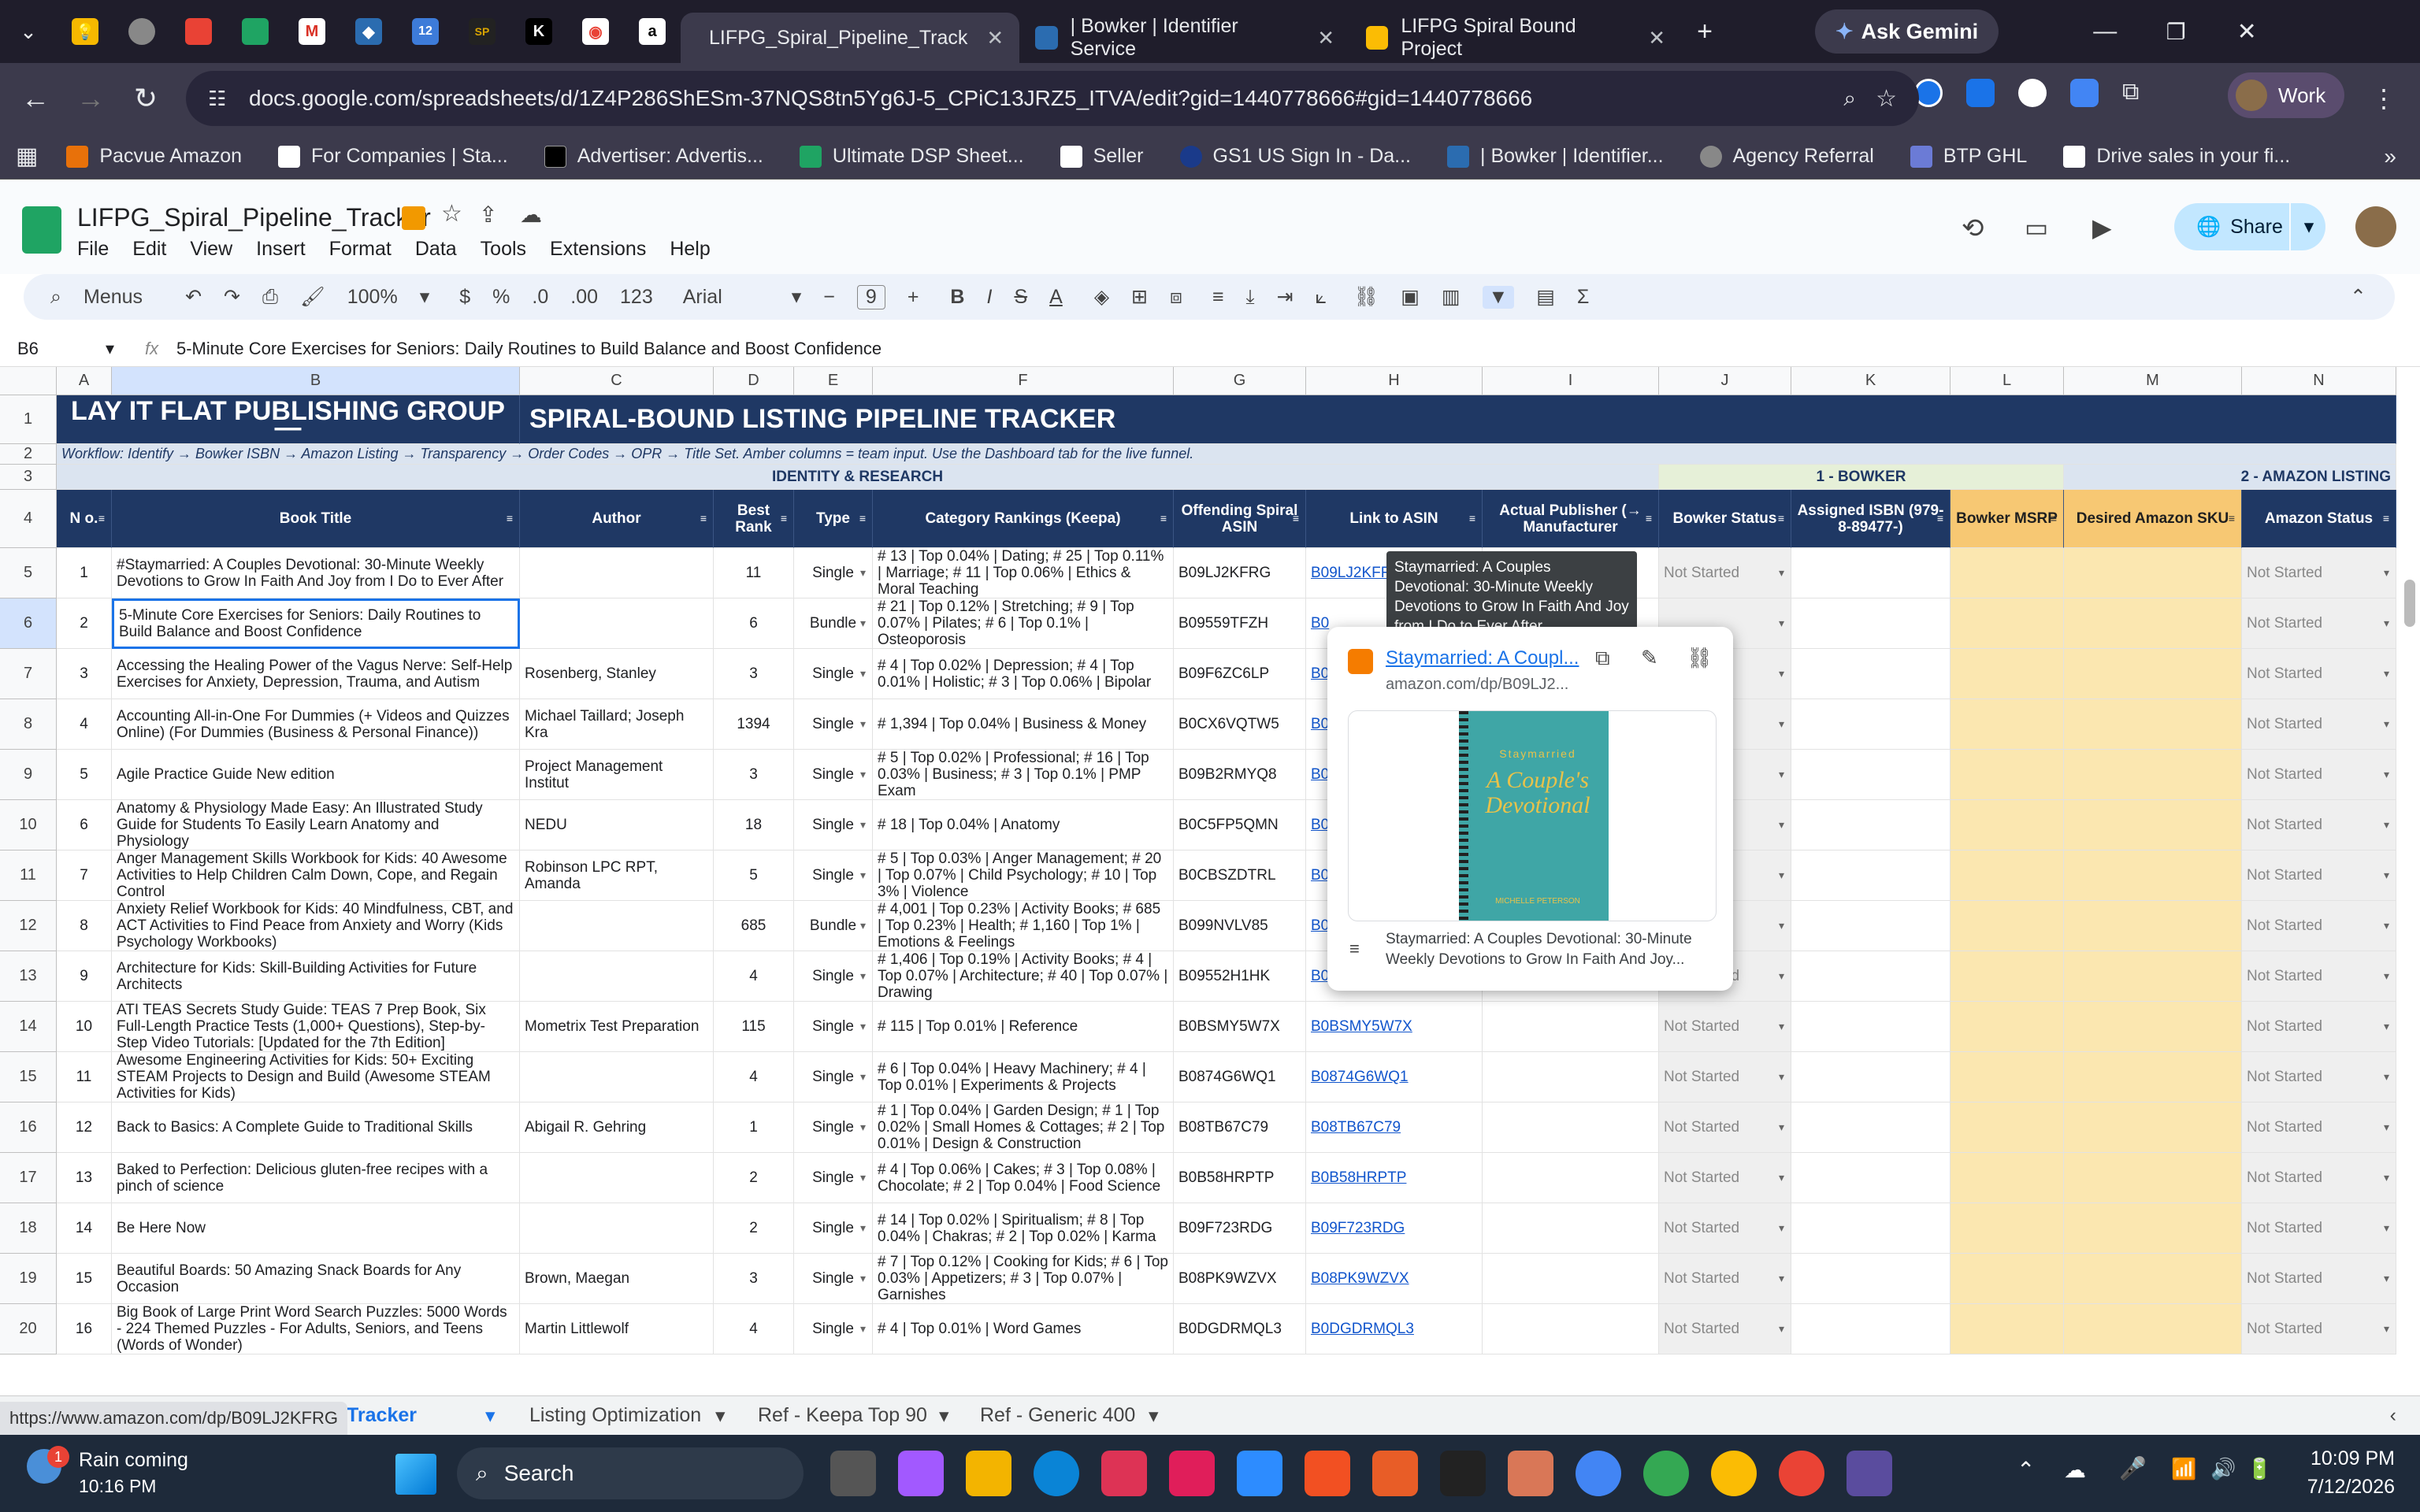 The width and height of the screenshot is (2420, 1512). What do you see at coordinates (28, 419) in the screenshot?
I see `row-header: 1` at bounding box center [28, 419].